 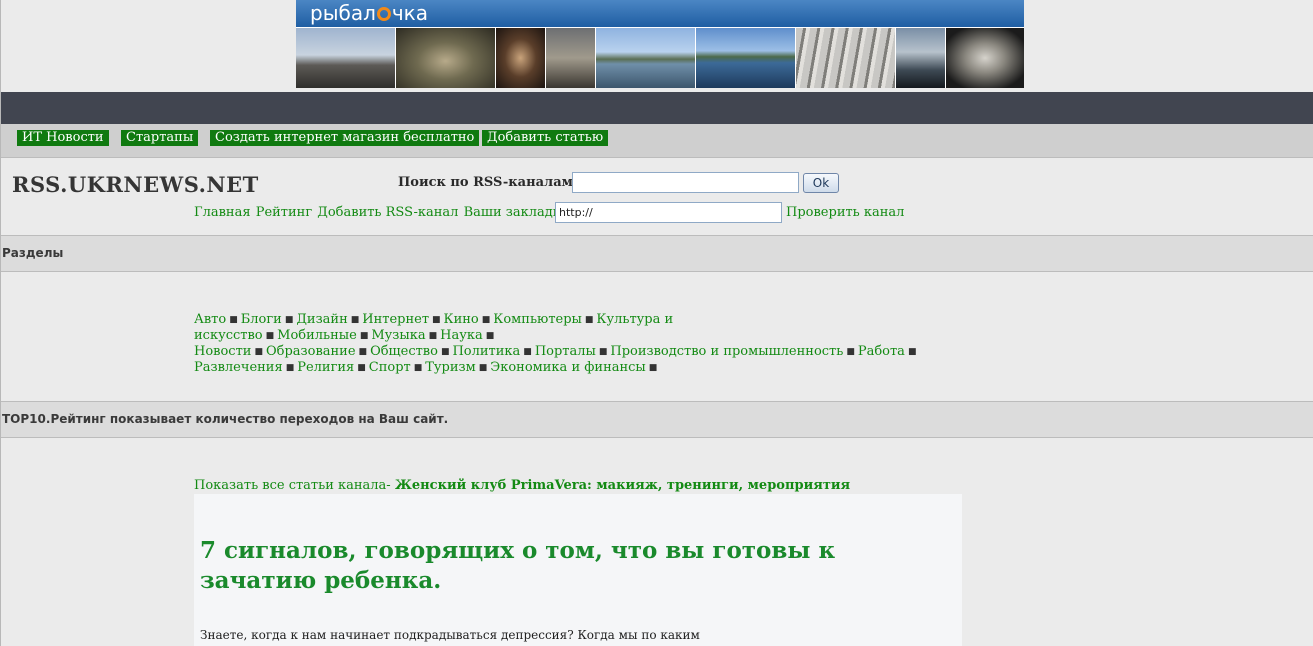 I want to click on category-link: Кино, so click(x=461, y=319).